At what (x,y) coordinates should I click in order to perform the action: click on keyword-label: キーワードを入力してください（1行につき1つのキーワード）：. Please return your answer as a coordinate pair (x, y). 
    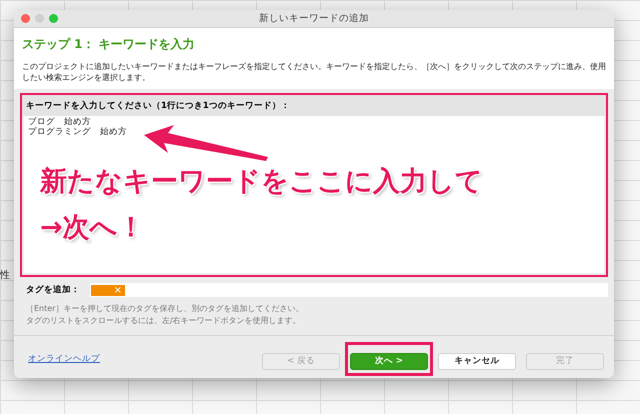
    Looking at the image, I should click on (314, 105).